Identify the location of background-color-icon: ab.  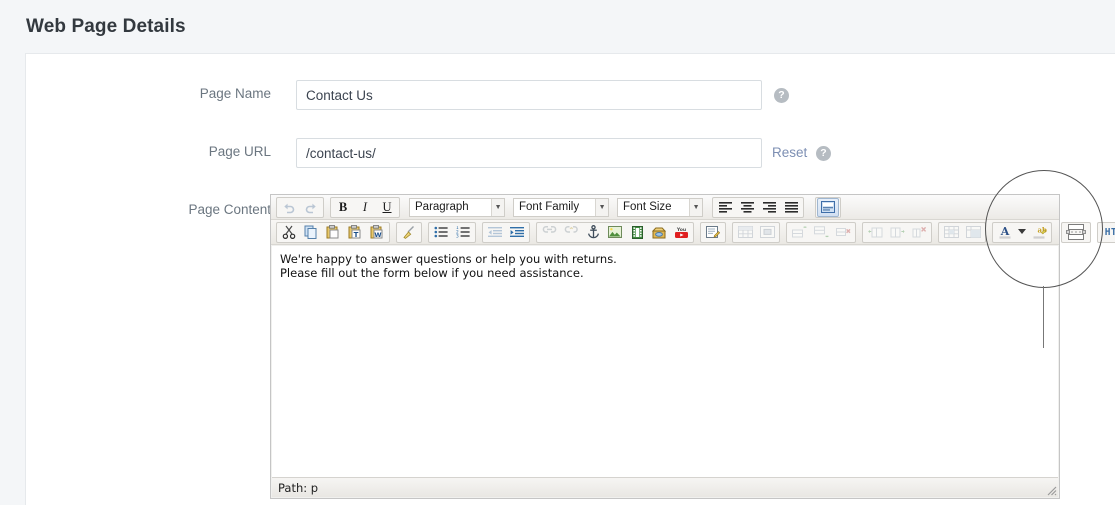
(1039, 232).